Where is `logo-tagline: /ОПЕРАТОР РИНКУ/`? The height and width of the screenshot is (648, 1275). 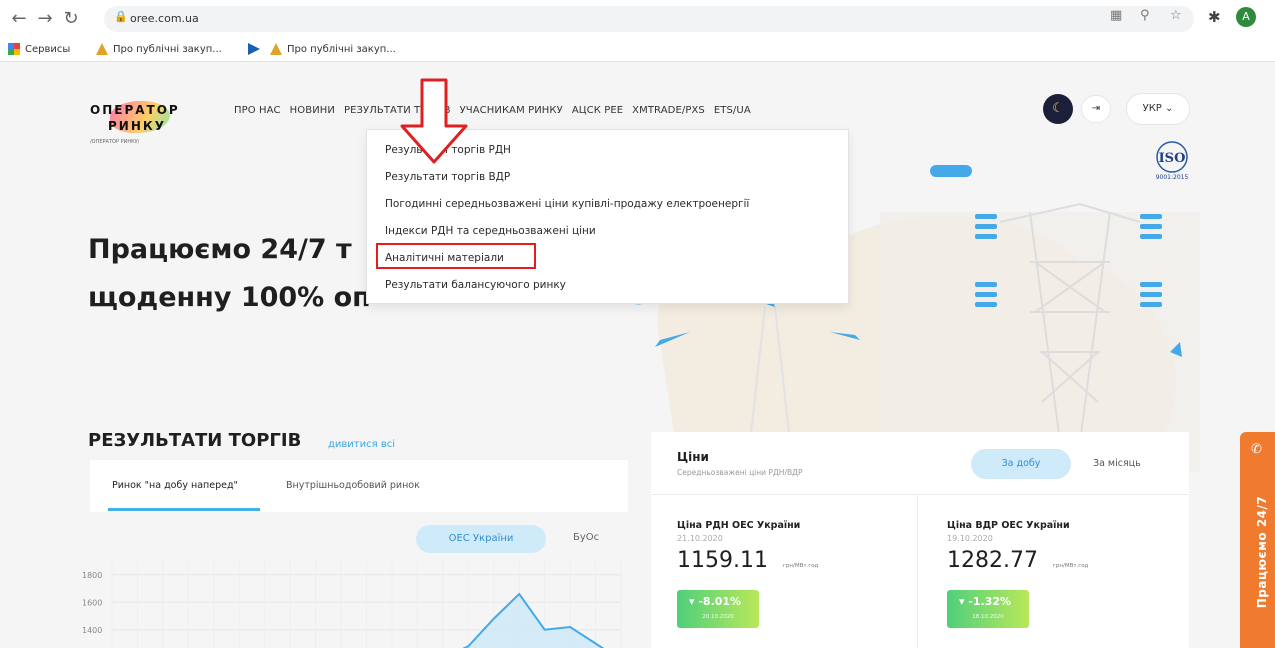
logo-tagline: /ОПЕРАТОР РИНКУ/ is located at coordinates (115, 142).